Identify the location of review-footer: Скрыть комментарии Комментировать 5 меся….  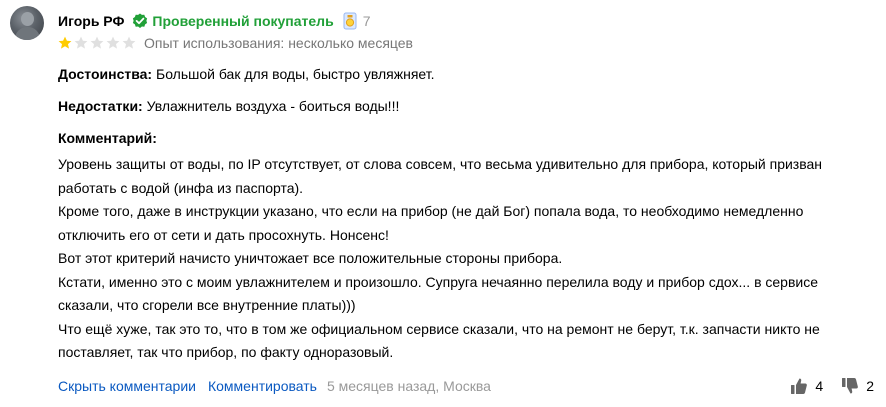
(274, 386).